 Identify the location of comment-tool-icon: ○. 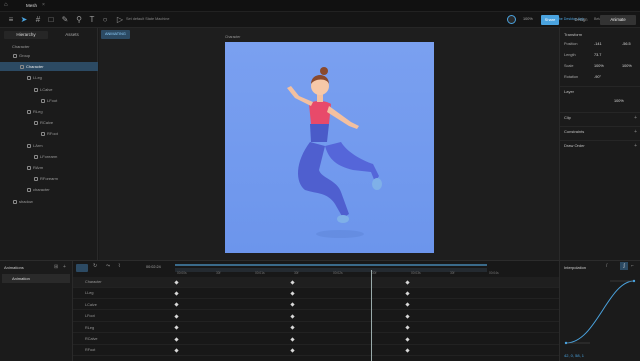
(105, 20).